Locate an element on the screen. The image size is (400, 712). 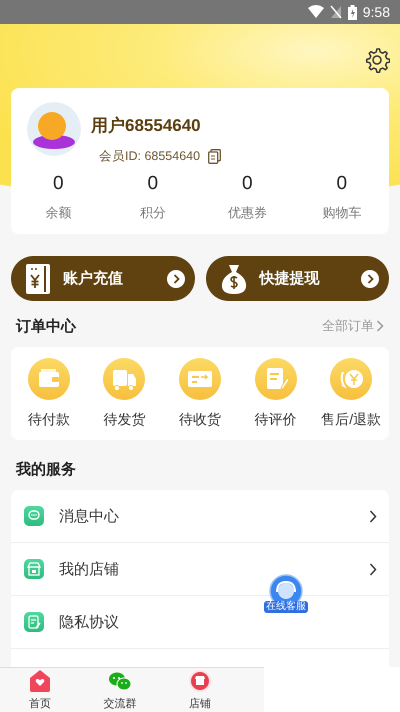
order-status-button: 待评价 is located at coordinates (276, 393).